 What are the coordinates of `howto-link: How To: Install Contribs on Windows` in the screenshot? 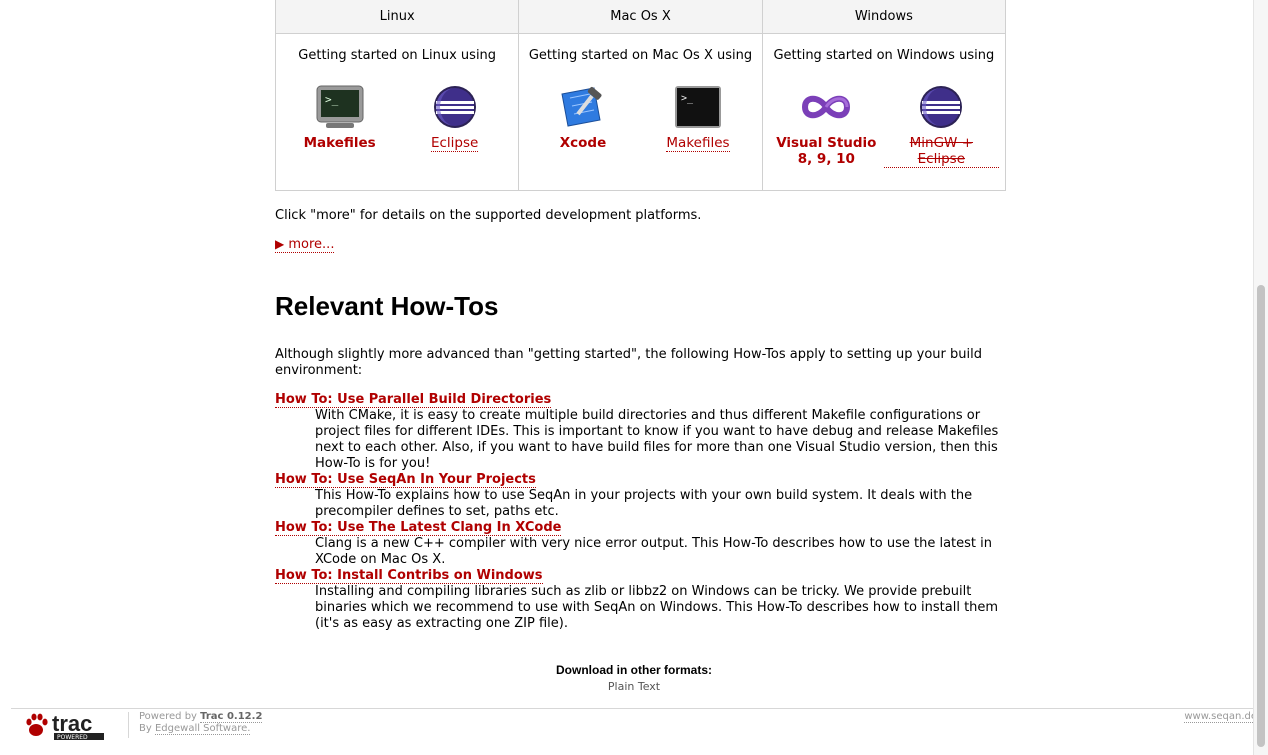 It's located at (409, 576).